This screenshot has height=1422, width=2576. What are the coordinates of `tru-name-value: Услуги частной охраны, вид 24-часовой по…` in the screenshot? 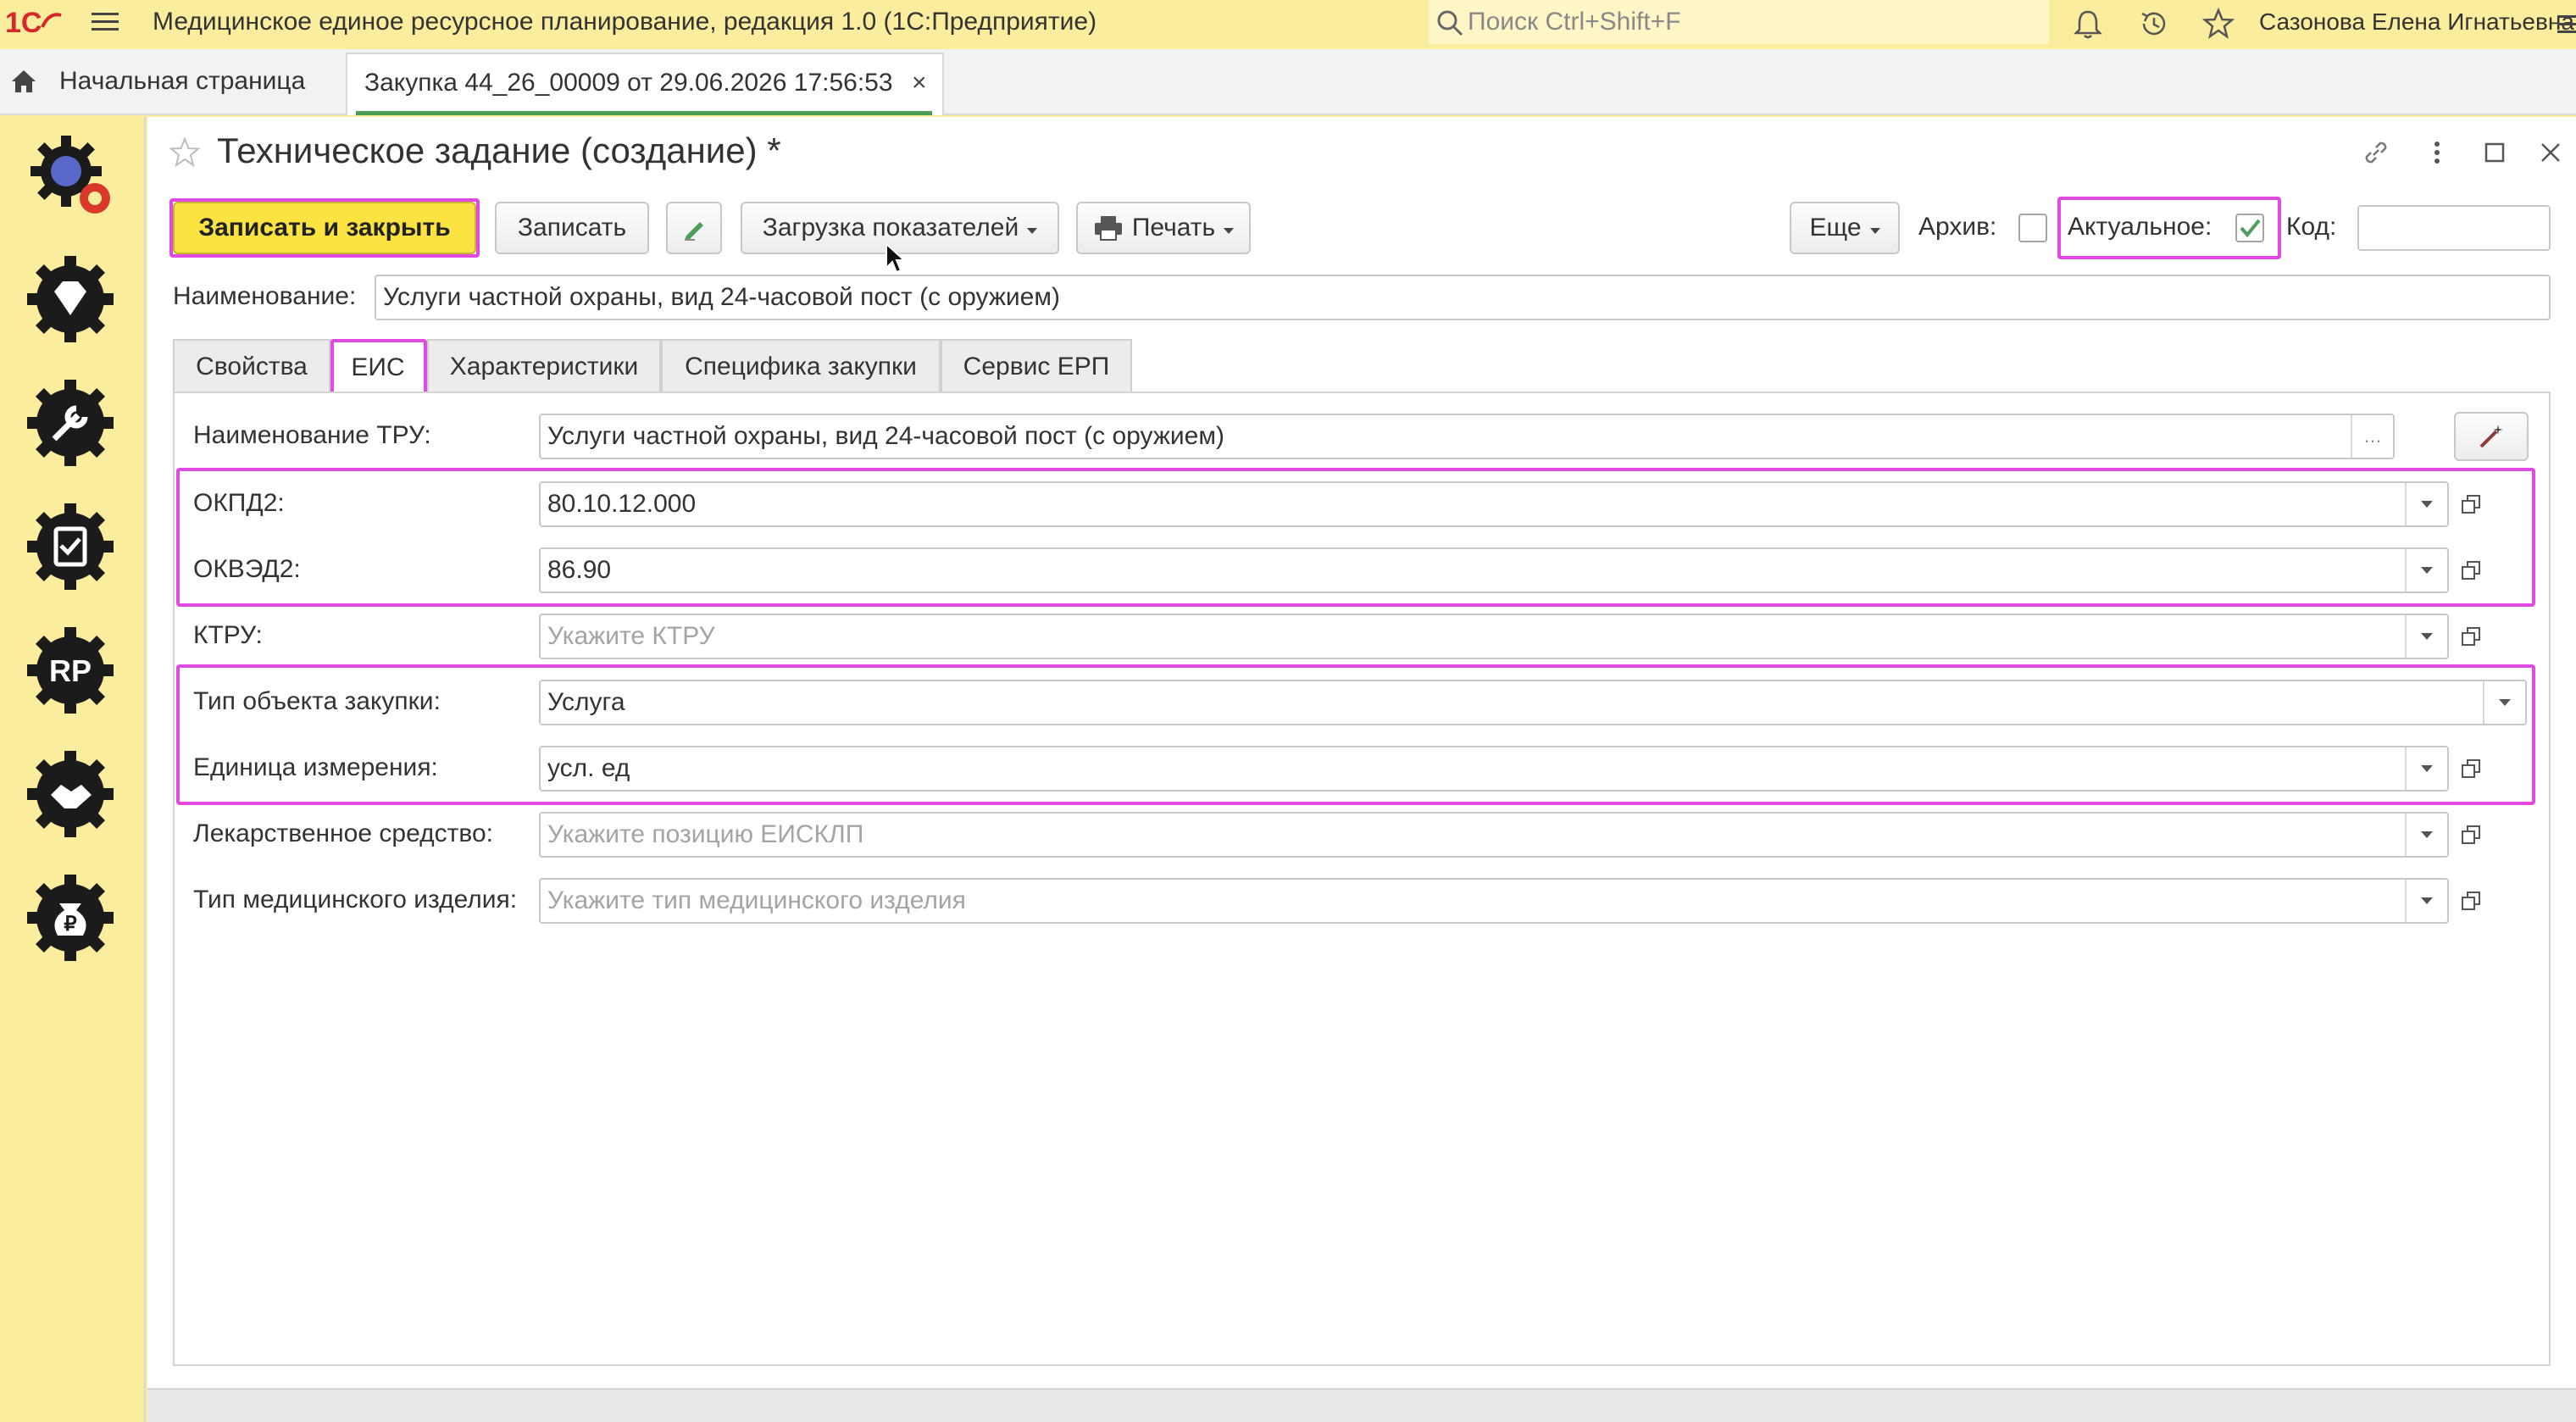 It's located at (885, 436).